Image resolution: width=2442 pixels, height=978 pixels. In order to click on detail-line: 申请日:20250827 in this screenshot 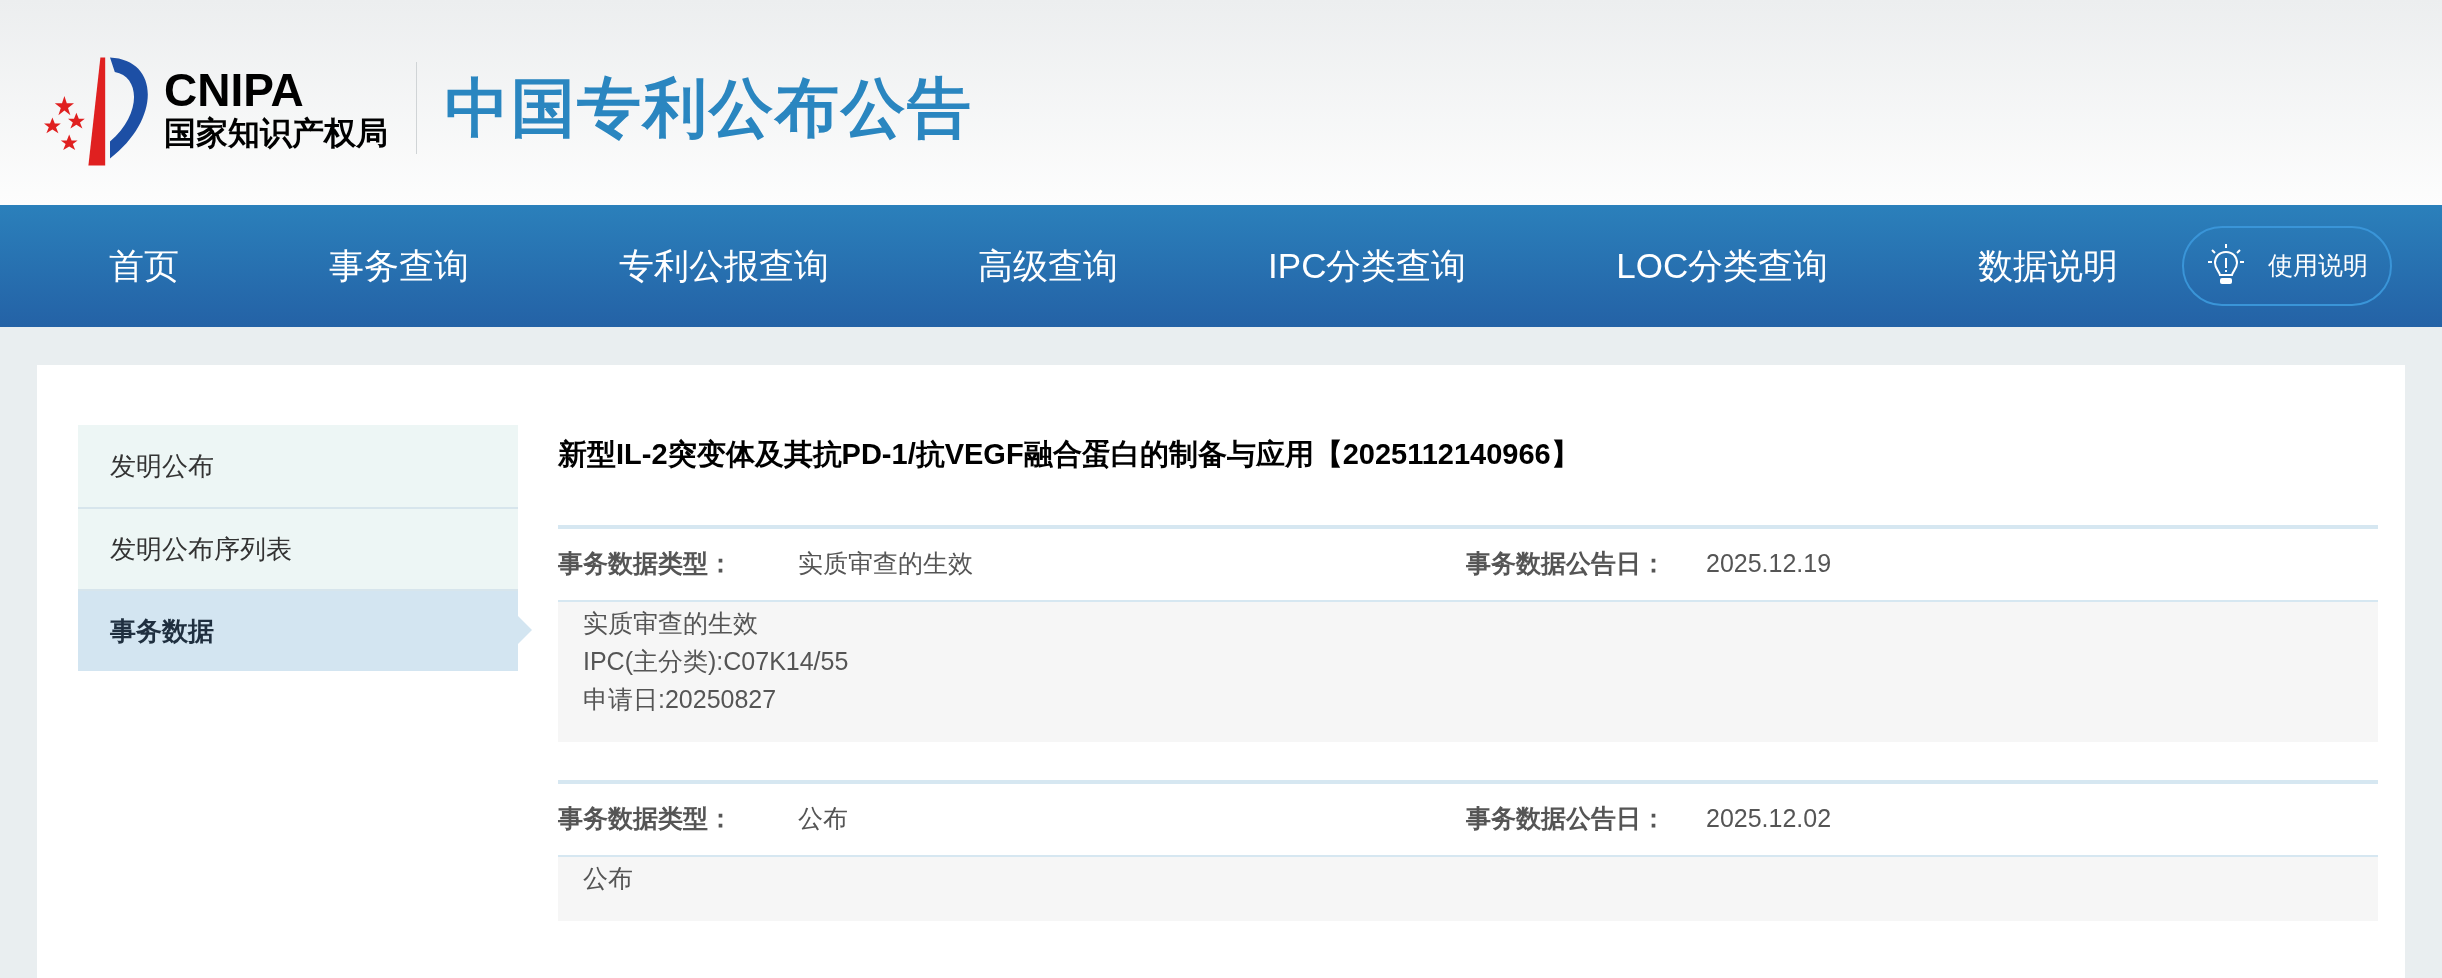, I will do `click(680, 699)`.